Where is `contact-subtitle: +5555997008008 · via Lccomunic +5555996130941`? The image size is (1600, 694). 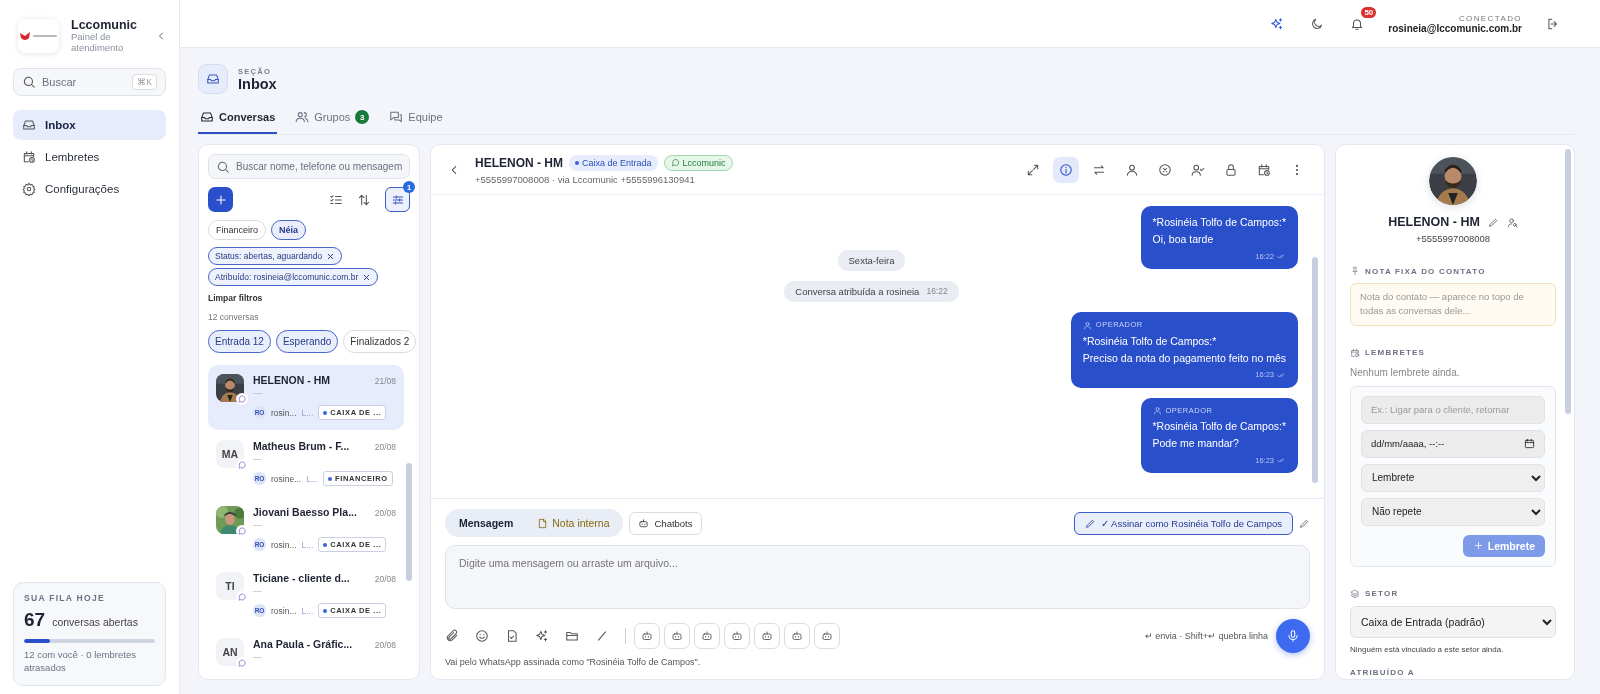
contact-subtitle: +5555997008008 · via Lccomunic +5555996130941 is located at coordinates (585, 179).